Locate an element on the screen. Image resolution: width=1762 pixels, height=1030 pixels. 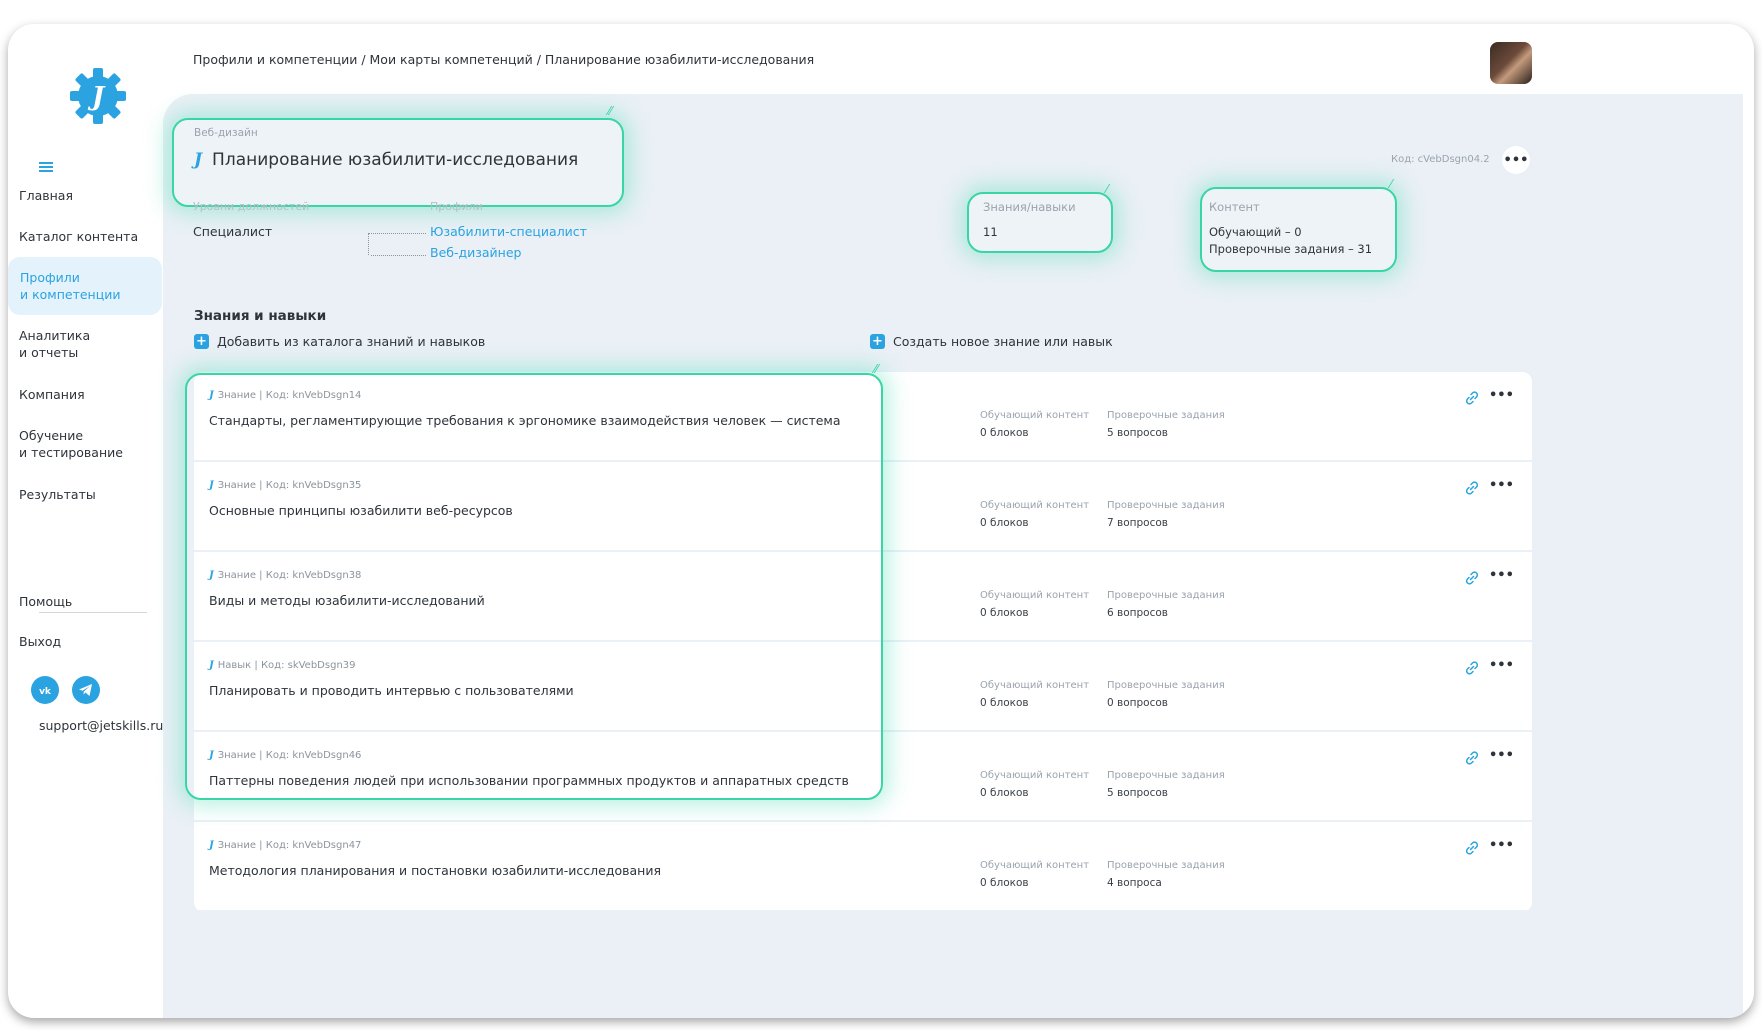
nav-item-profiles: Профили и компетенции is located at coordinates (85, 286).